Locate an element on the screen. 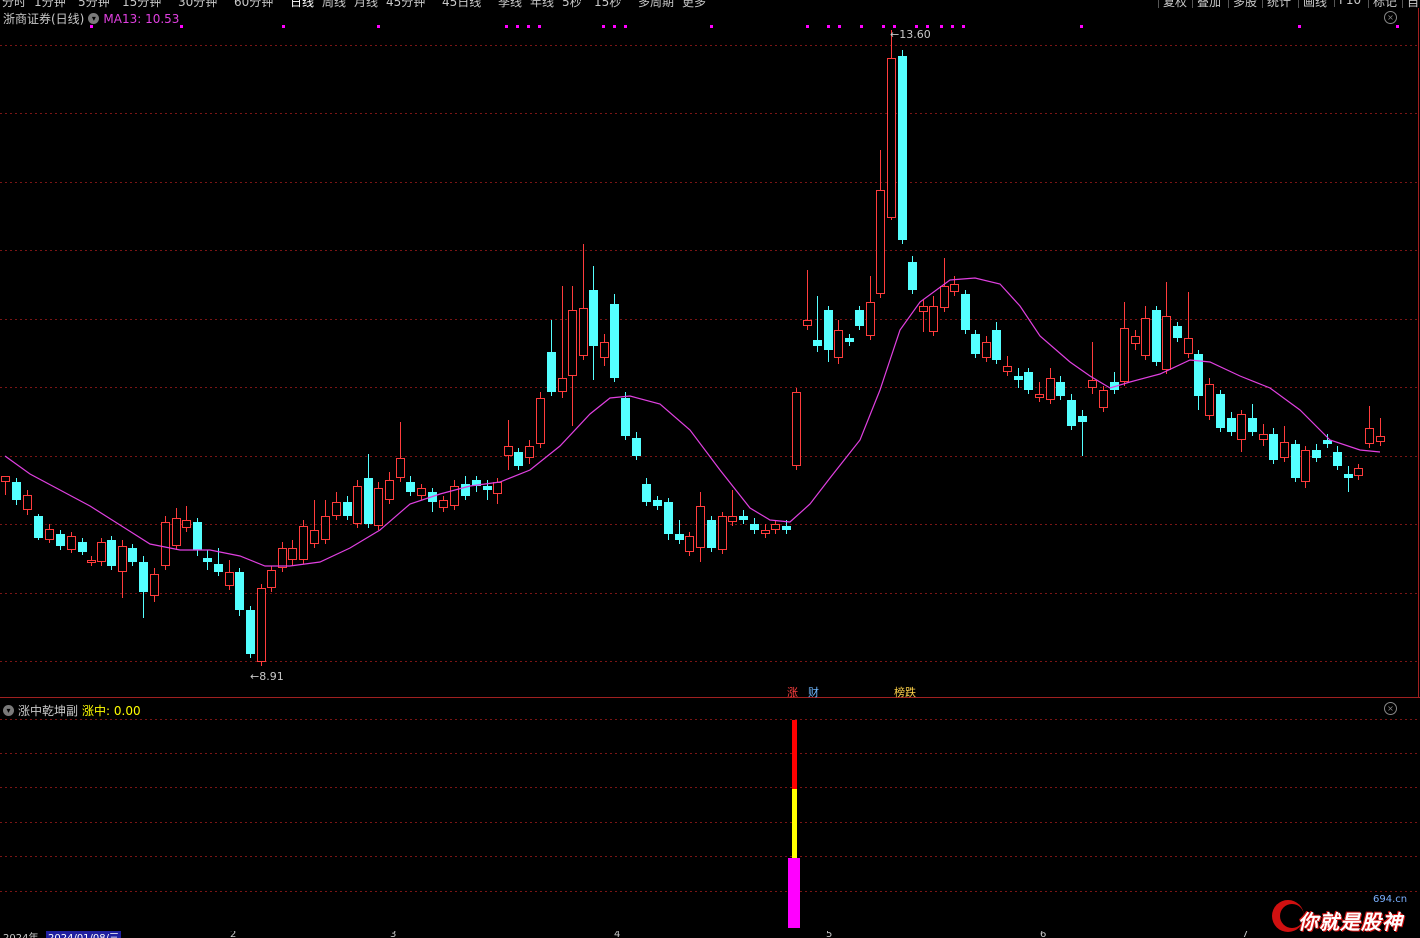  tag-bang: 榜跌 is located at coordinates (905, 692).